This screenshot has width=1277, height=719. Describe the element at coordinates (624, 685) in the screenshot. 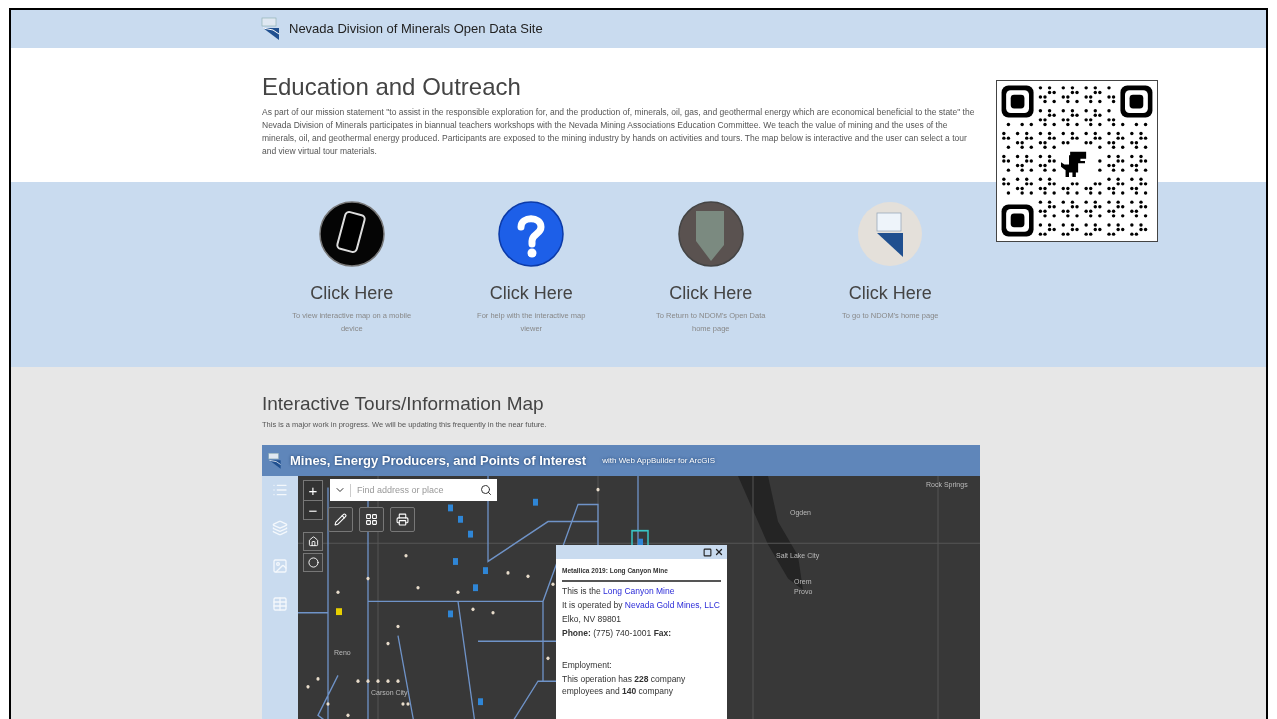

I see `popup-text: This operation has 228 company employees and 140 company` at that location.